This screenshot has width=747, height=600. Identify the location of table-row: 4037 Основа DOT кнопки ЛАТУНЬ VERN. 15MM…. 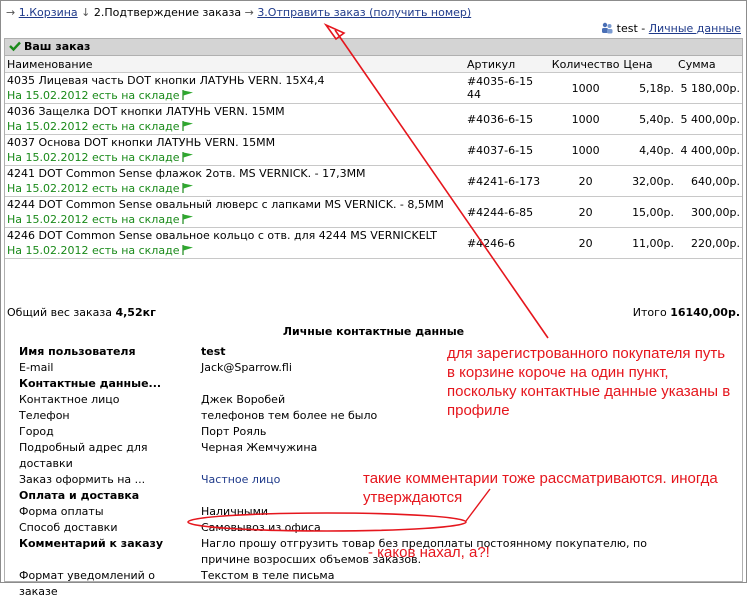
(373, 150).